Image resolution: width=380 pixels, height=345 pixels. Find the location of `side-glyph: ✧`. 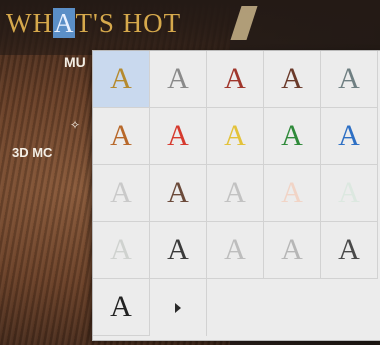

side-glyph: ✧ is located at coordinates (75, 125).